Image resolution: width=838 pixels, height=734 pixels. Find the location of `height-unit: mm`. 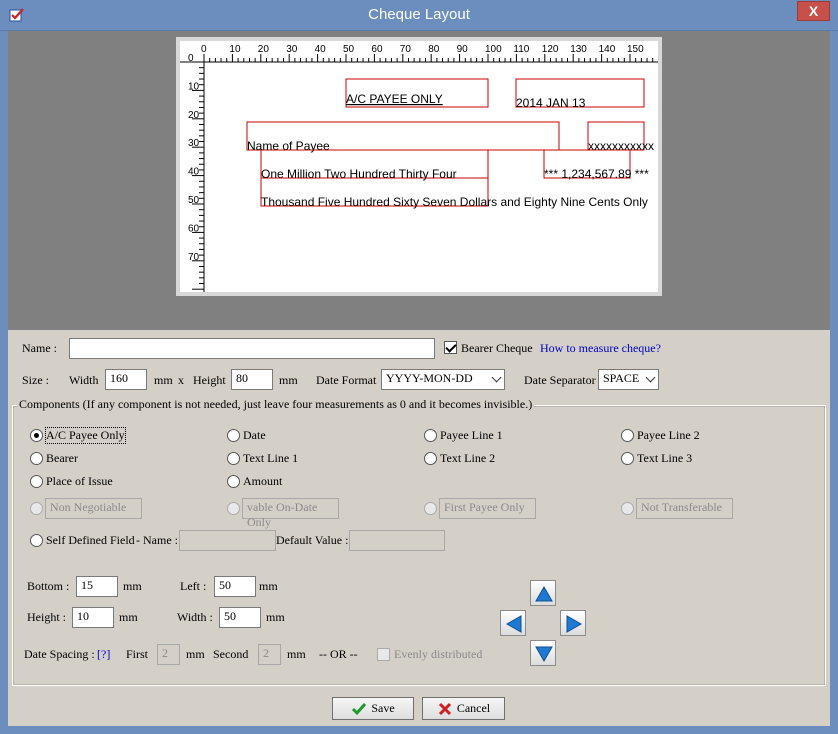

height-unit: mm is located at coordinates (288, 380).